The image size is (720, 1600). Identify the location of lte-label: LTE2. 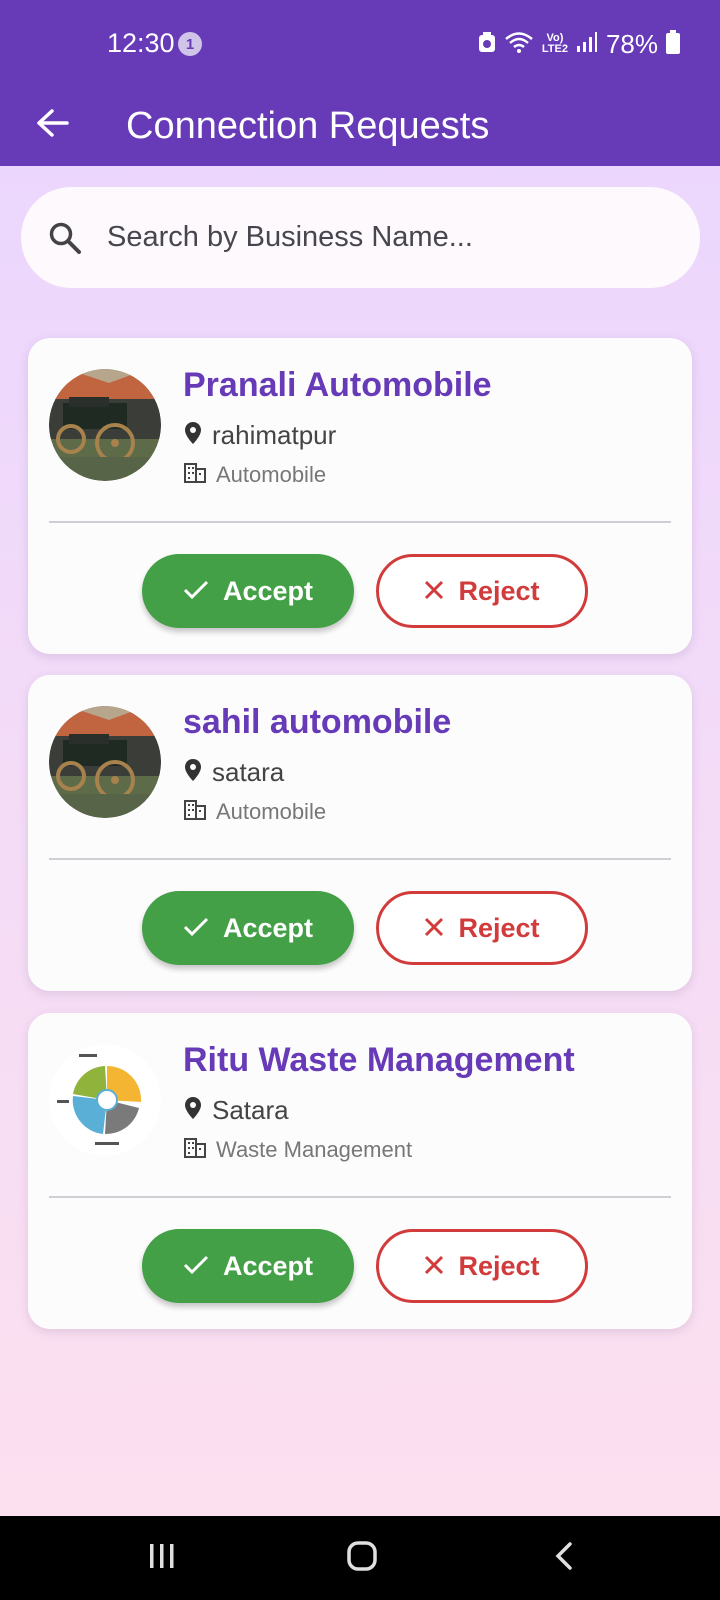
(554, 49).